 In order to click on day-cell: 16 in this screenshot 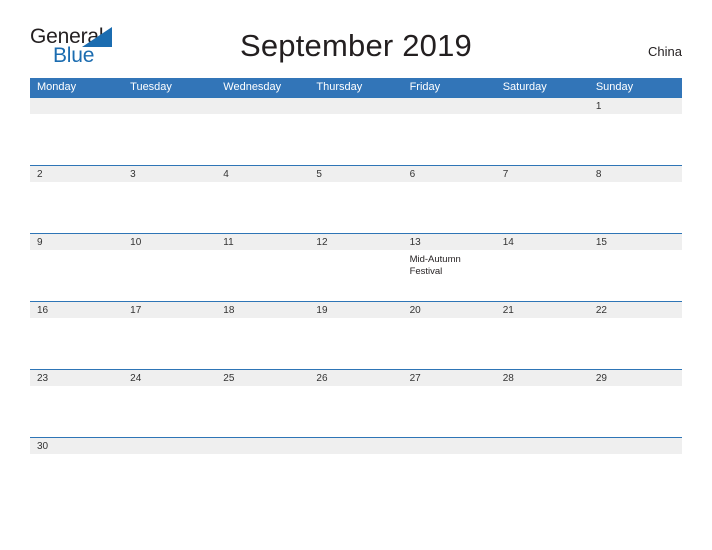, I will do `click(76, 335)`.